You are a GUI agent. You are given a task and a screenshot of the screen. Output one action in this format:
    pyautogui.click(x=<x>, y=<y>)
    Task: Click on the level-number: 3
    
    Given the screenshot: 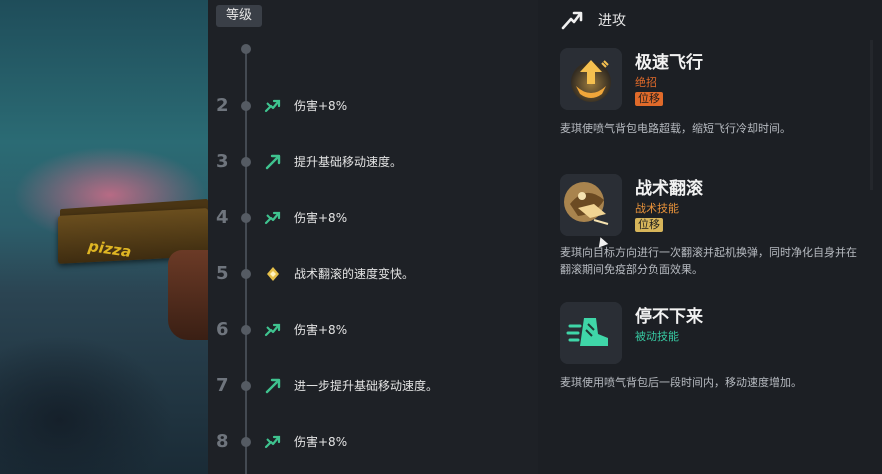 What is the action you would take?
    pyautogui.click(x=222, y=161)
    